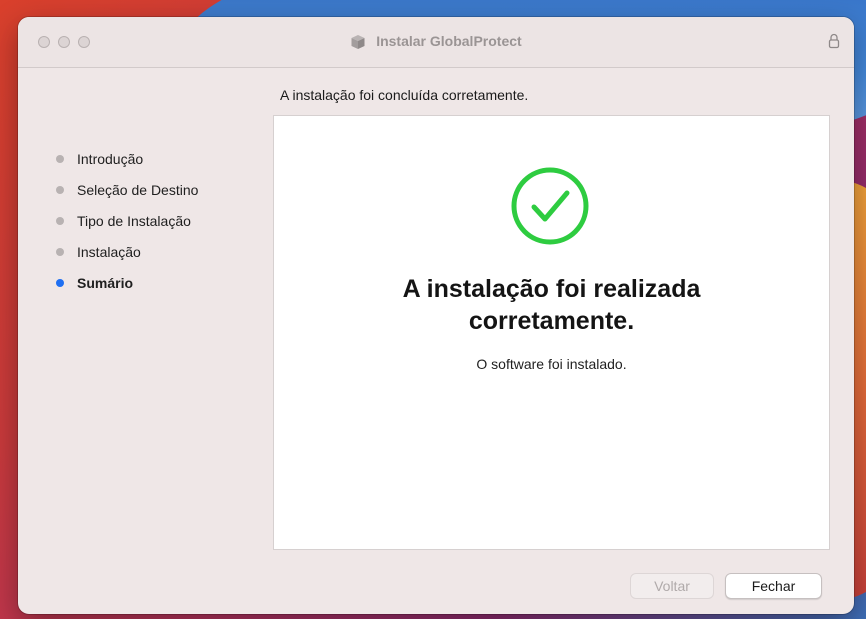 Image resolution: width=866 pixels, height=619 pixels. I want to click on success-title: A instalação foi realizada corretamente., so click(551, 305).